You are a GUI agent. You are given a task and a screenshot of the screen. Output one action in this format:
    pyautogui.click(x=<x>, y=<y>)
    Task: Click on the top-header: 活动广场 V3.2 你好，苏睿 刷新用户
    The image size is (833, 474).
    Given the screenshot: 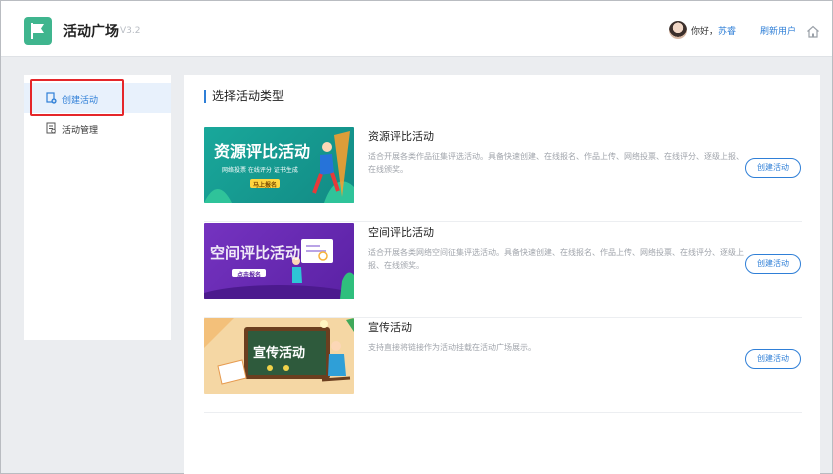 What is the action you would take?
    pyautogui.click(x=416, y=29)
    